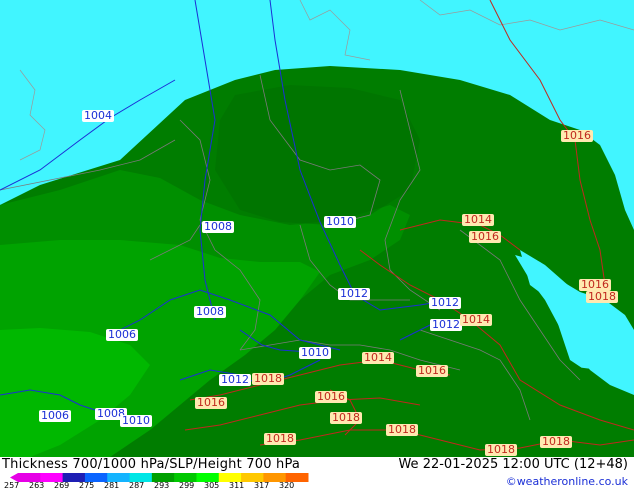  What do you see at coordinates (287, 485) in the screenshot?
I see `scale-tick-label: 320` at bounding box center [287, 485].